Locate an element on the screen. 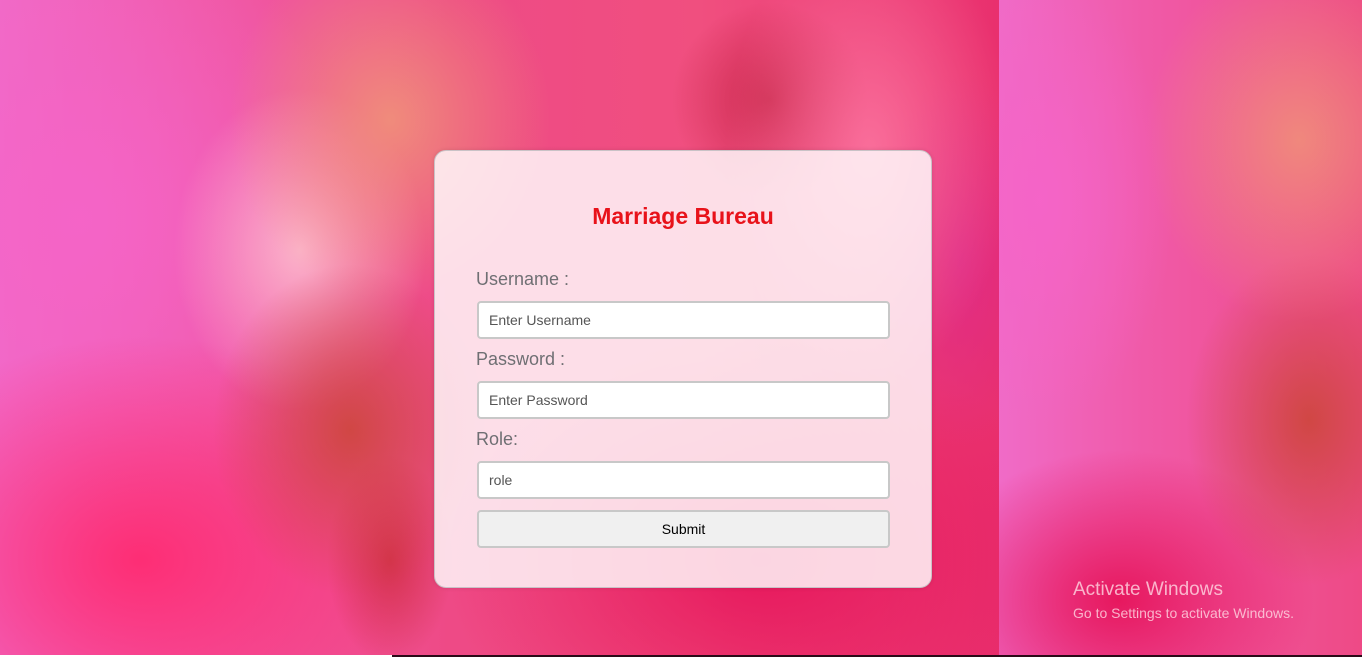  username-label: Username : is located at coordinates (523, 279).